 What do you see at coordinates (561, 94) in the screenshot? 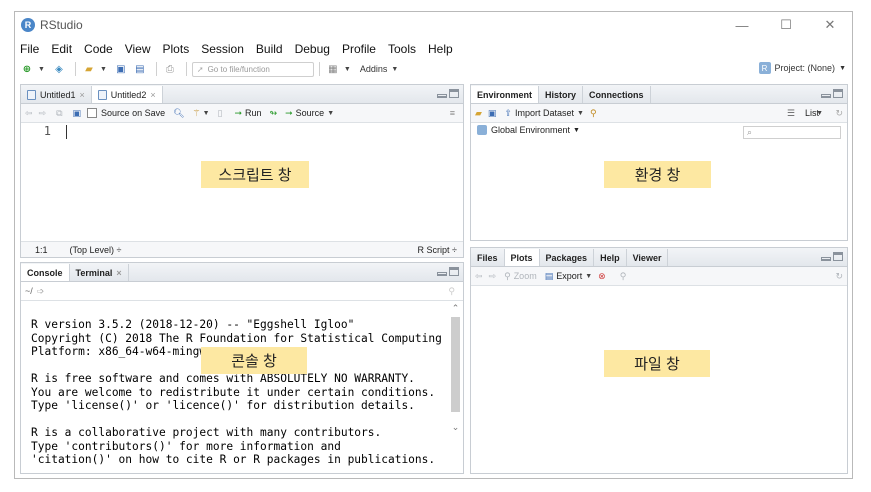
I see `tab-history: History` at bounding box center [561, 94].